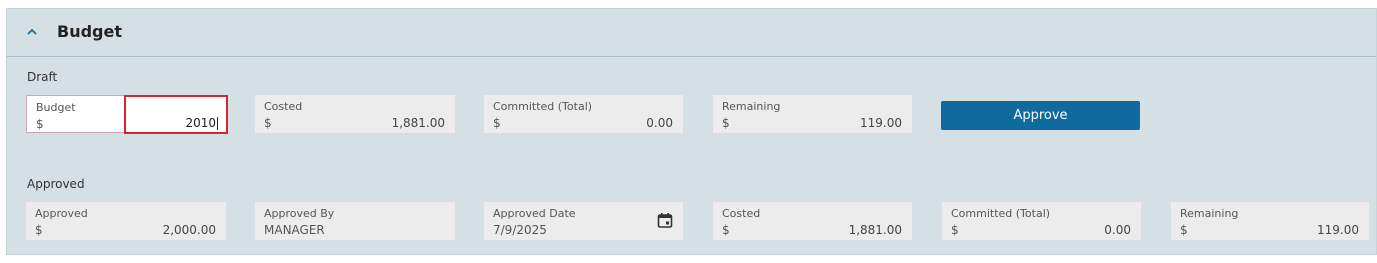 The height and width of the screenshot is (263, 1377). What do you see at coordinates (751, 106) in the screenshot?
I see `draft-remaining-label: Remaining` at bounding box center [751, 106].